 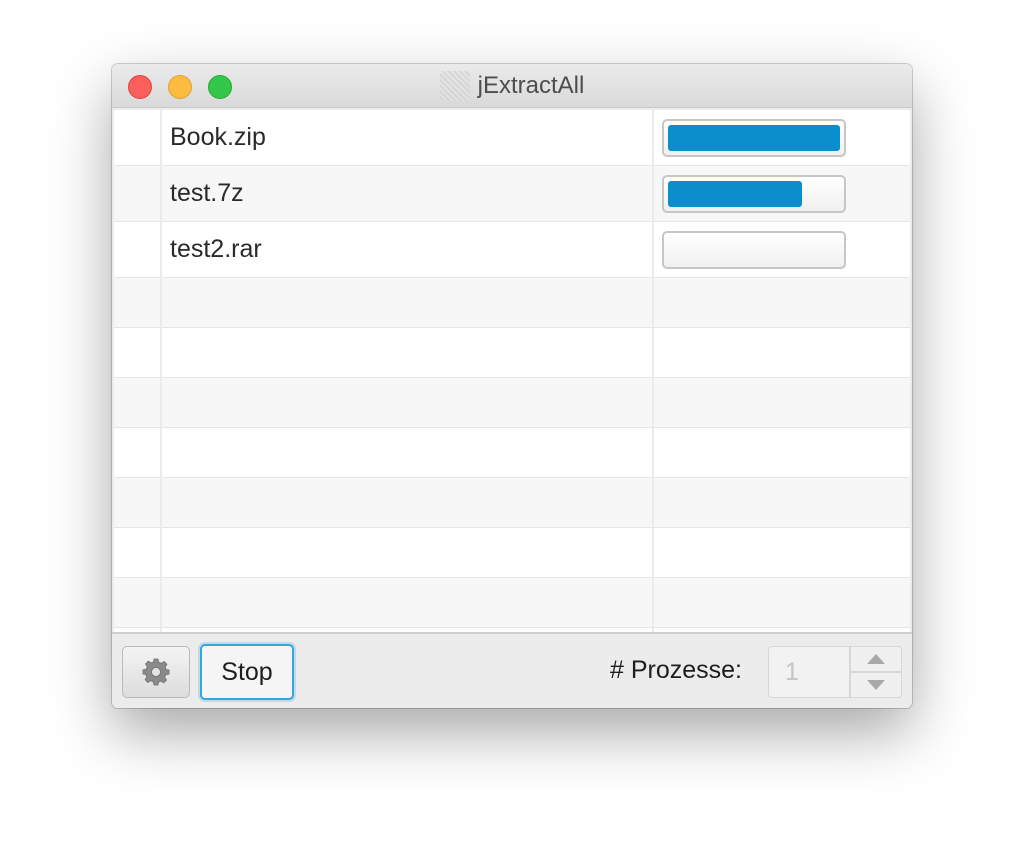 I want to click on title-bar: jExtractAll, so click(x=512, y=86).